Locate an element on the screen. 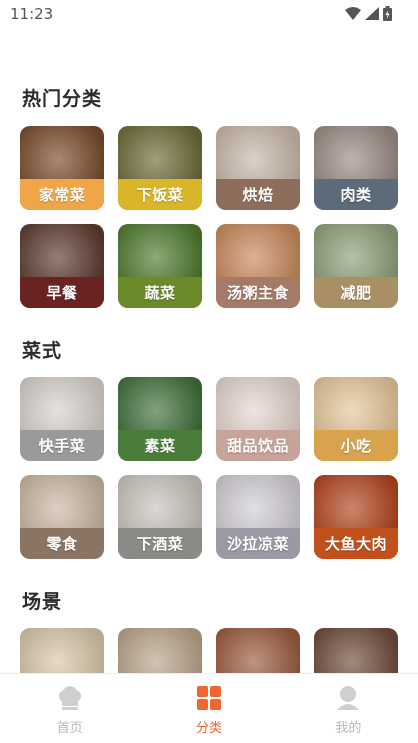  category-band: 汤粥主食 is located at coordinates (258, 292).